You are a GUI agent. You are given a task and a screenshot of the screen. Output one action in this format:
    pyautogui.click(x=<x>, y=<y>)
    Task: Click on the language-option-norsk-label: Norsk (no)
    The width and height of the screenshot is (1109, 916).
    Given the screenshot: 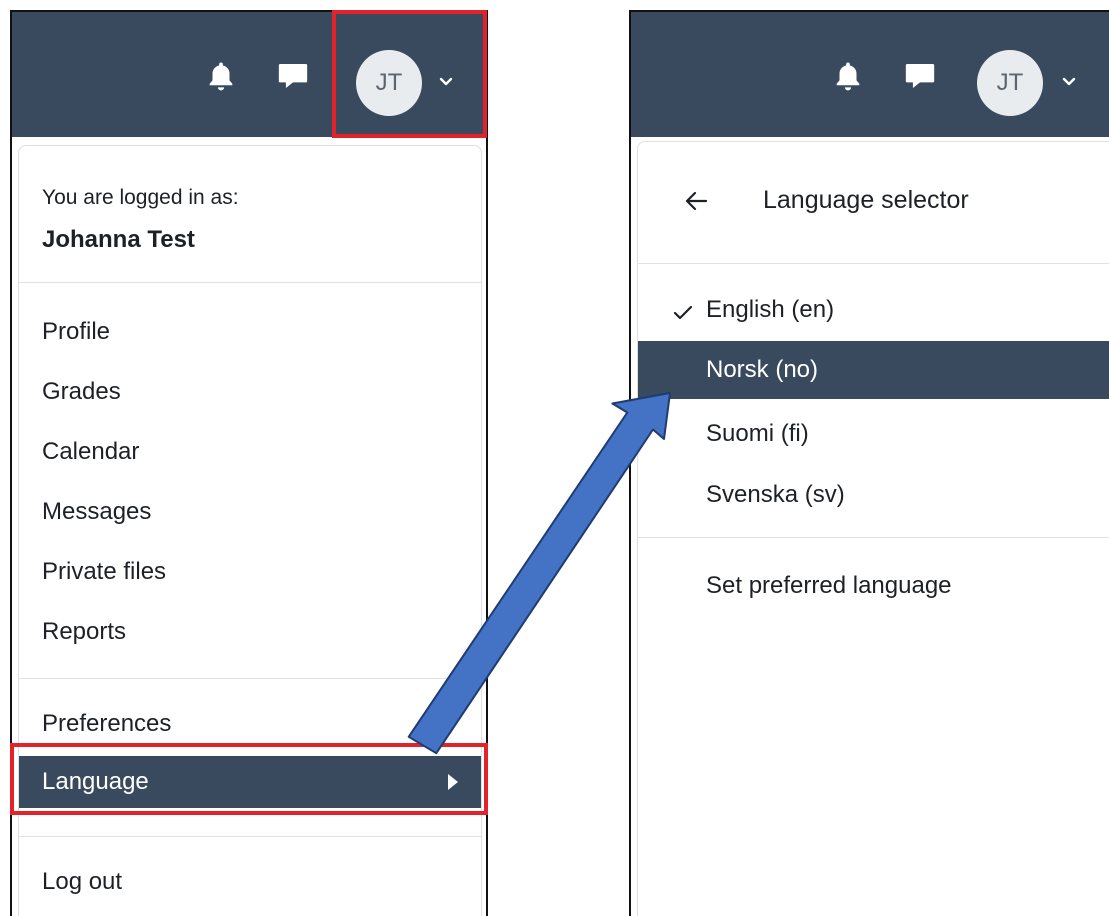 What is the action you would take?
    pyautogui.click(x=762, y=369)
    